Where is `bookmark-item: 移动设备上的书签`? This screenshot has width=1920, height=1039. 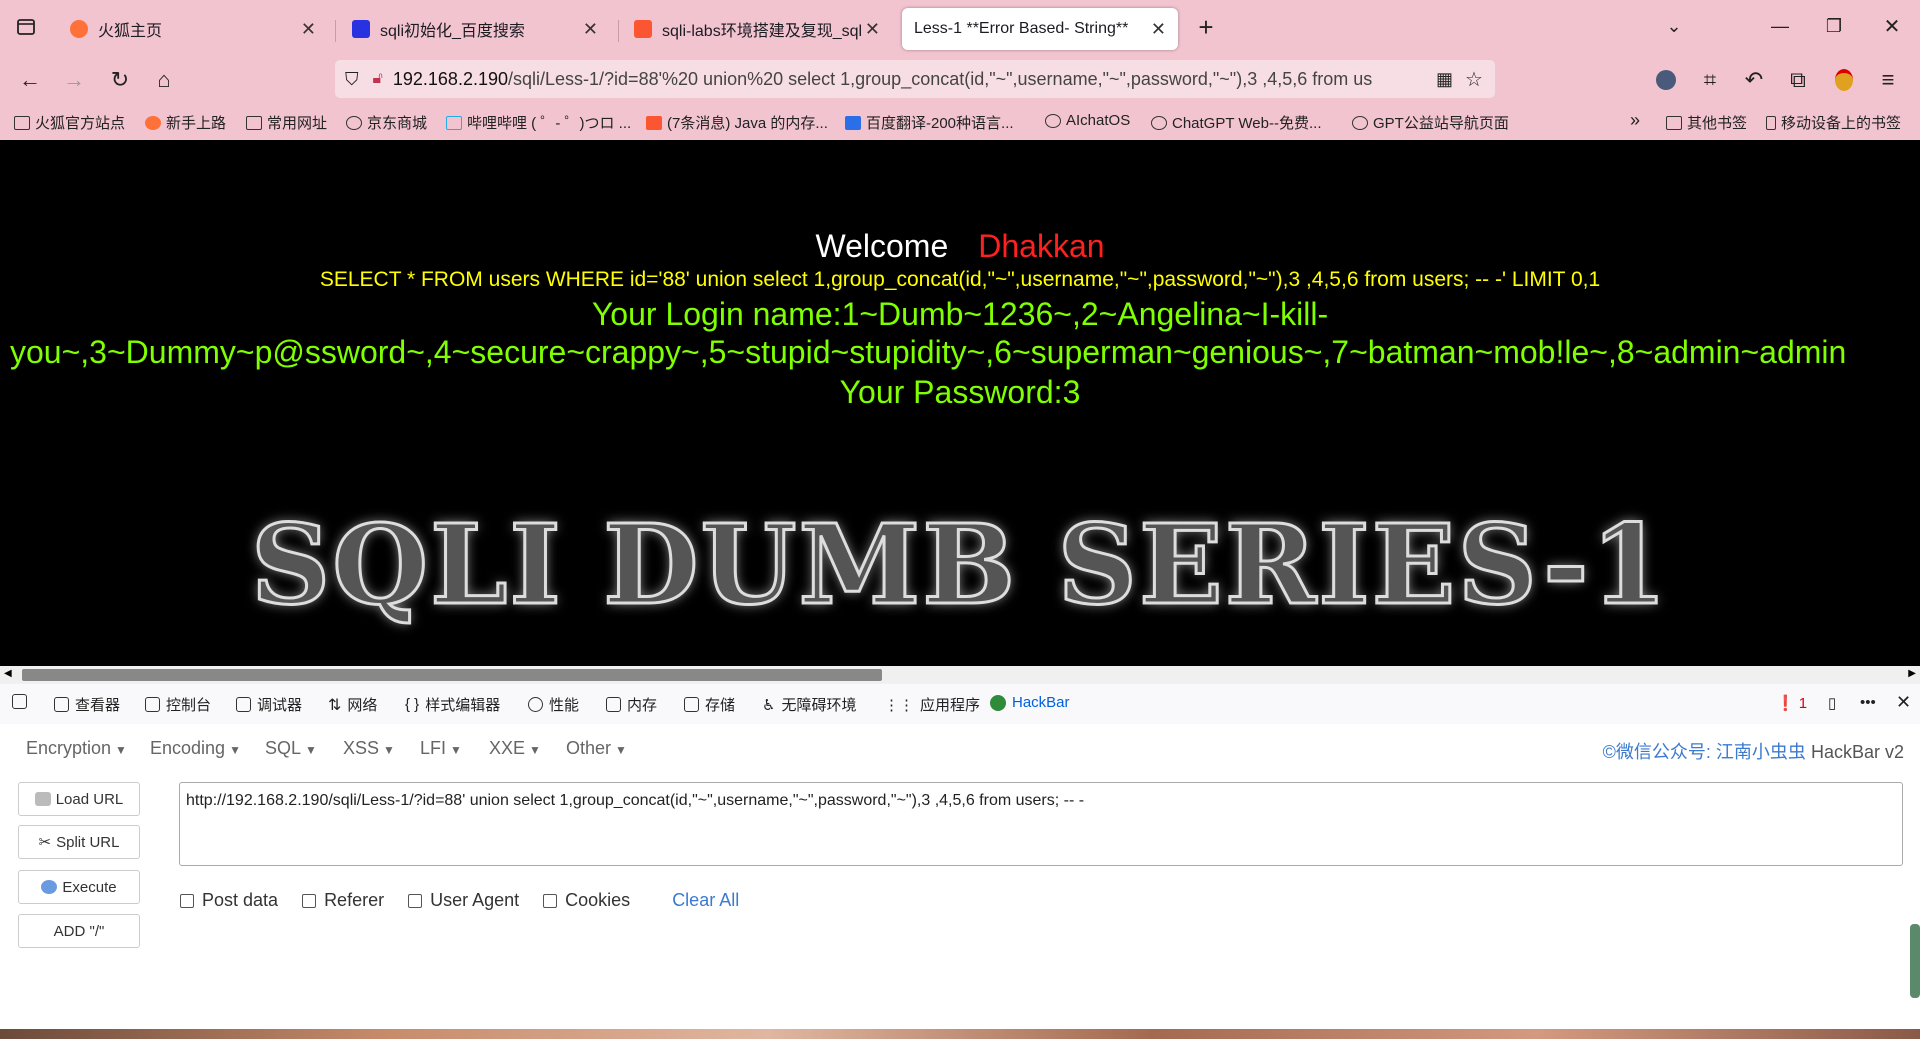 bookmark-item: 移动设备上的书签 is located at coordinates (1833, 122).